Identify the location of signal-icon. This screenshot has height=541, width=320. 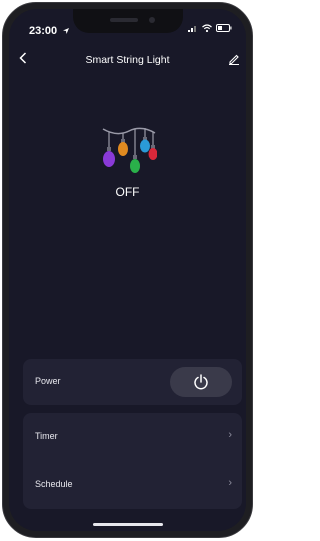
(192, 29).